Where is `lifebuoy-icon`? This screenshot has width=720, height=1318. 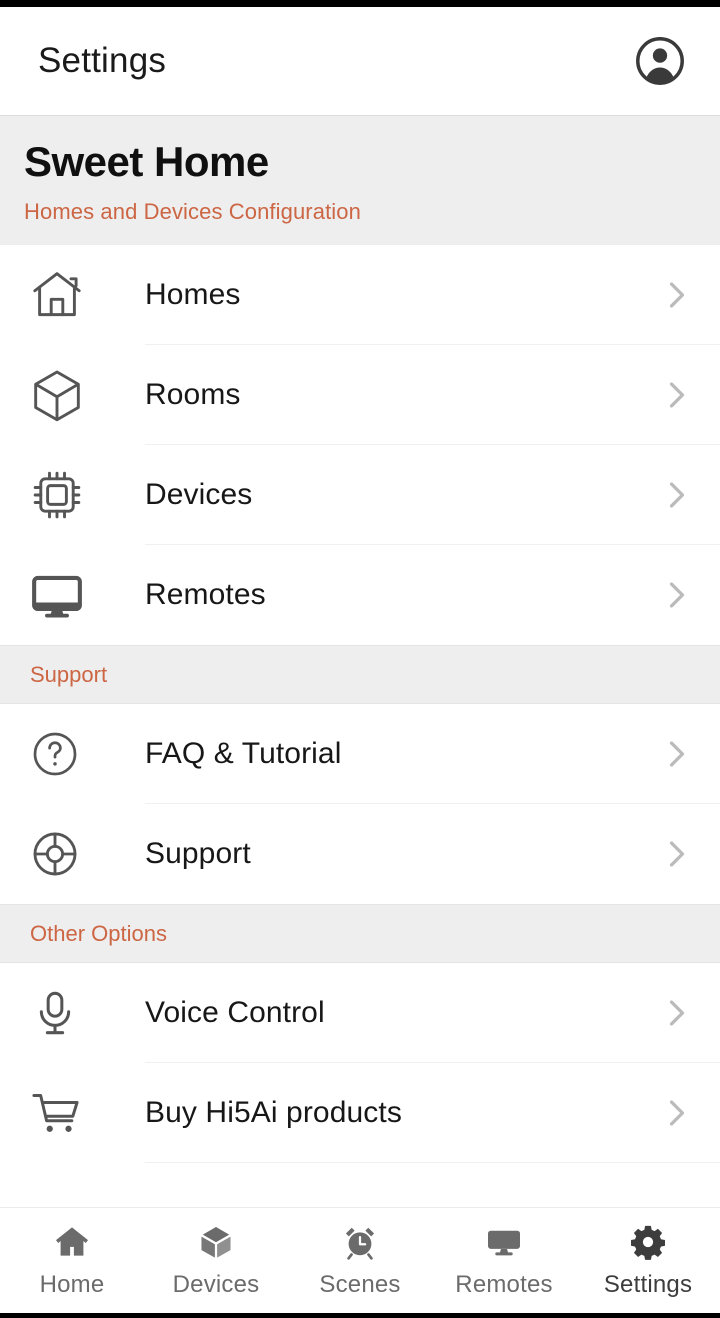
lifebuoy-icon is located at coordinates (72, 854).